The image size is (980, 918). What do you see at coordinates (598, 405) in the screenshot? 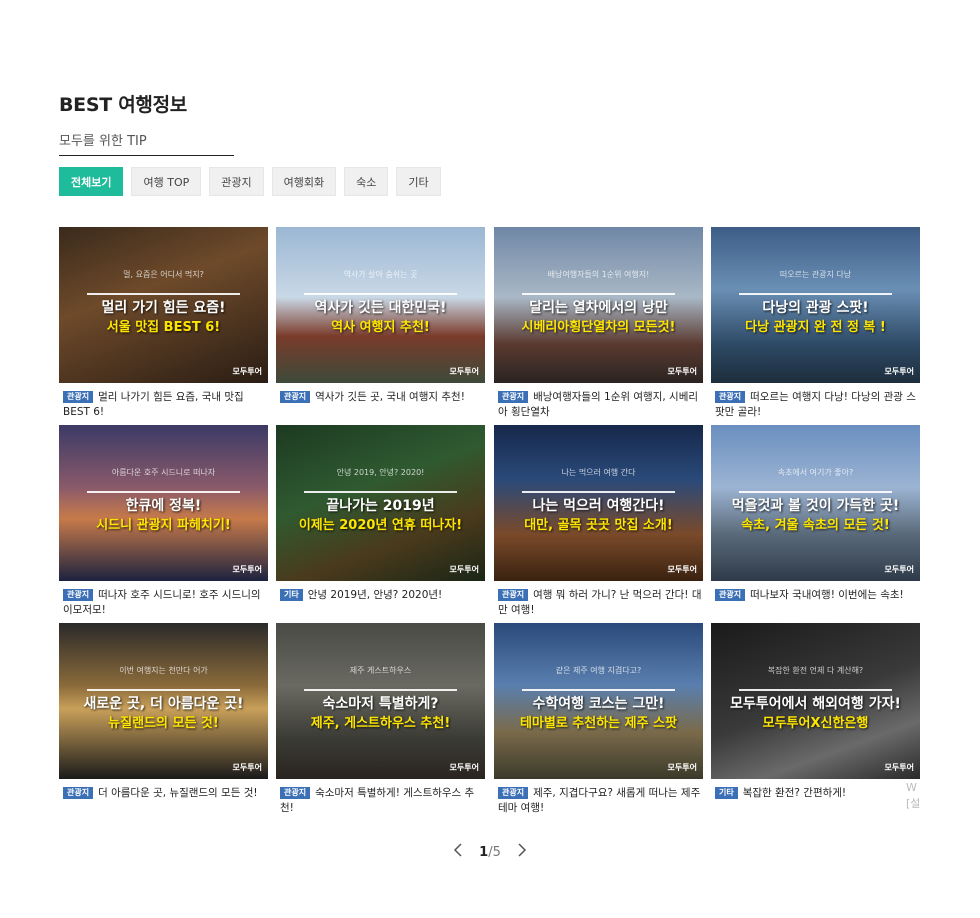
I see `card-caption: 관광지 배낭여행자들의 1순위 여행지, 시베리아 횡단열차` at bounding box center [598, 405].